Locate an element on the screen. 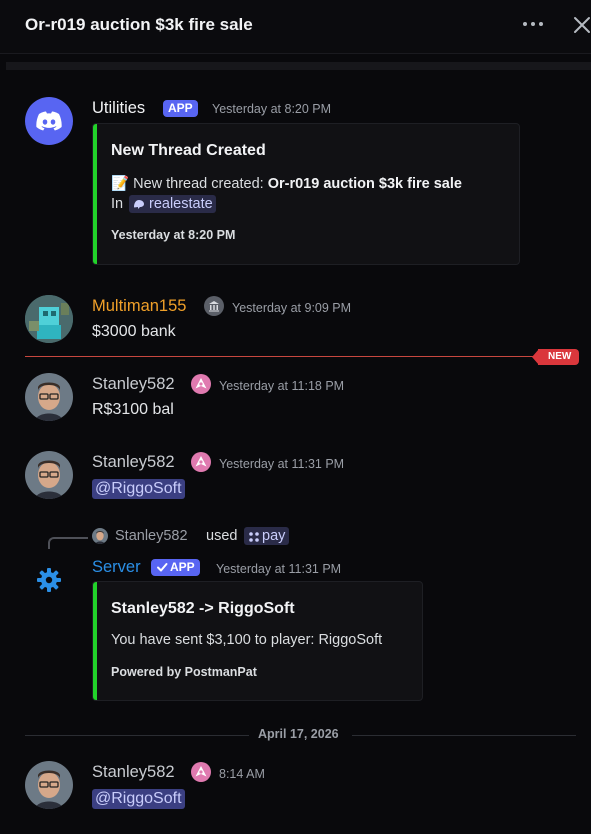  new-messages-divider is located at coordinates (285, 356).